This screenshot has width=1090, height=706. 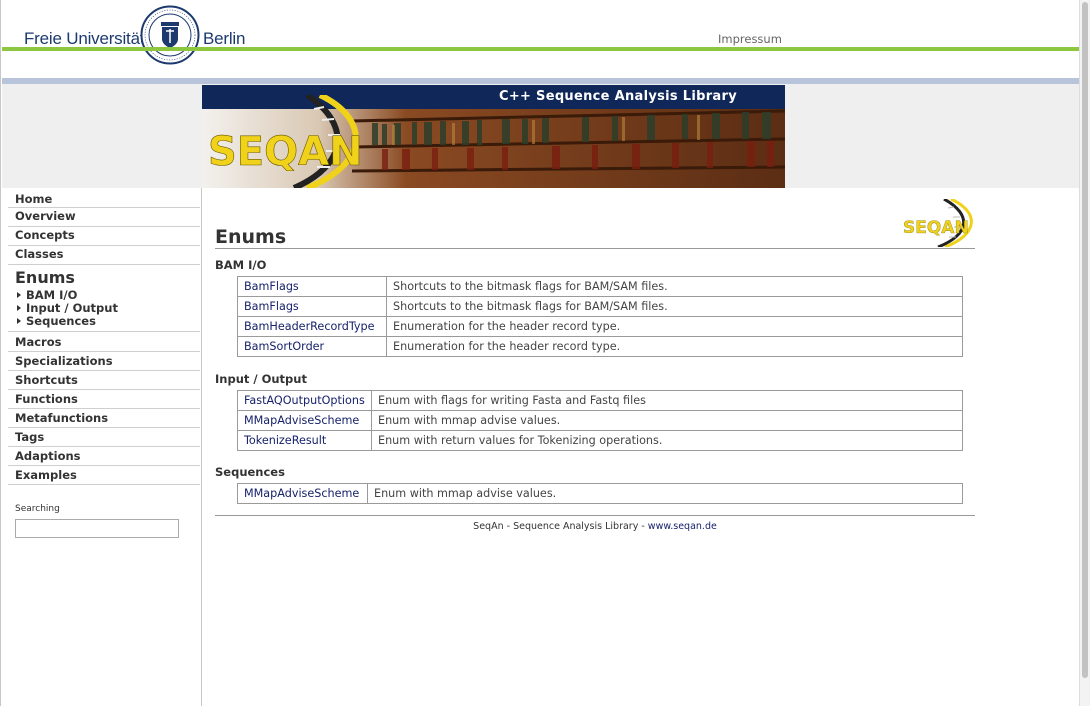 What do you see at coordinates (261, 379) in the screenshot?
I see `section-heading-input-output: Input / Output` at bounding box center [261, 379].